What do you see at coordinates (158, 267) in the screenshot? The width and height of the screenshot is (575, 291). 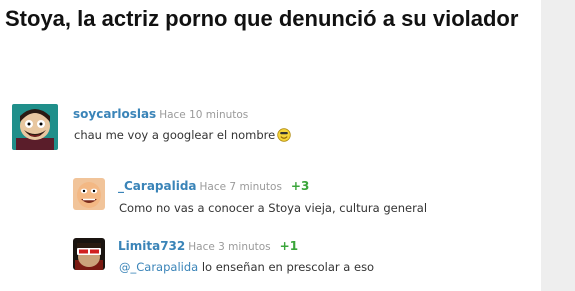 I see `user-mention-link: @_Carapalida` at bounding box center [158, 267].